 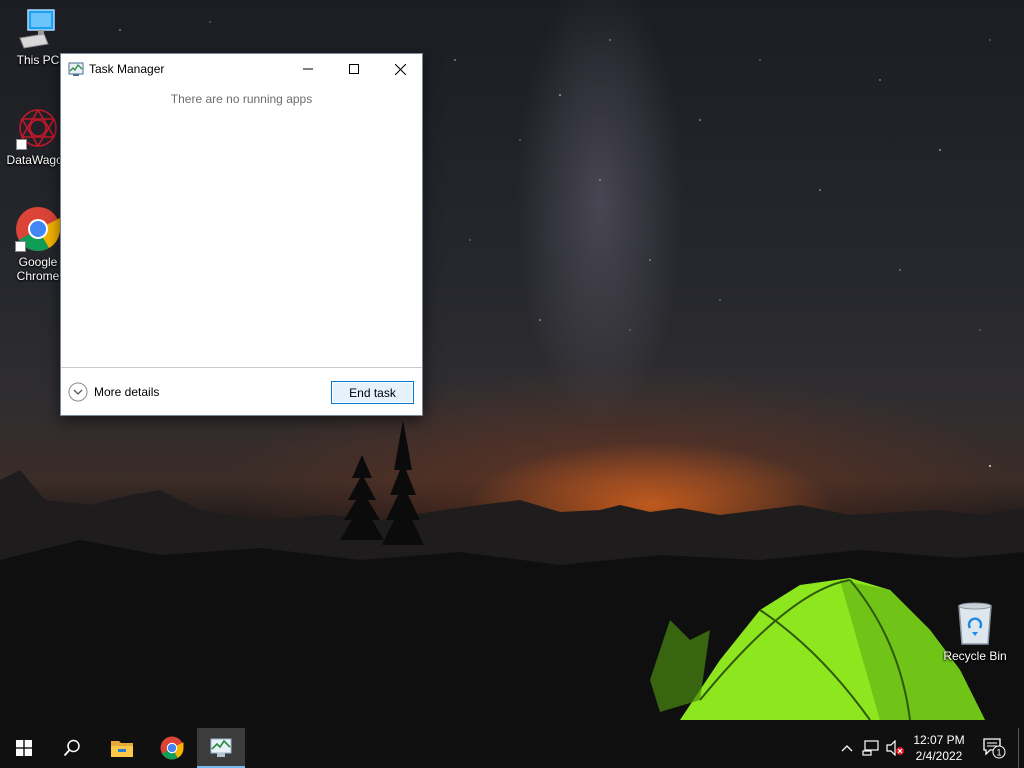 I want to click on show-hidden-icons-button, so click(x=847, y=748).